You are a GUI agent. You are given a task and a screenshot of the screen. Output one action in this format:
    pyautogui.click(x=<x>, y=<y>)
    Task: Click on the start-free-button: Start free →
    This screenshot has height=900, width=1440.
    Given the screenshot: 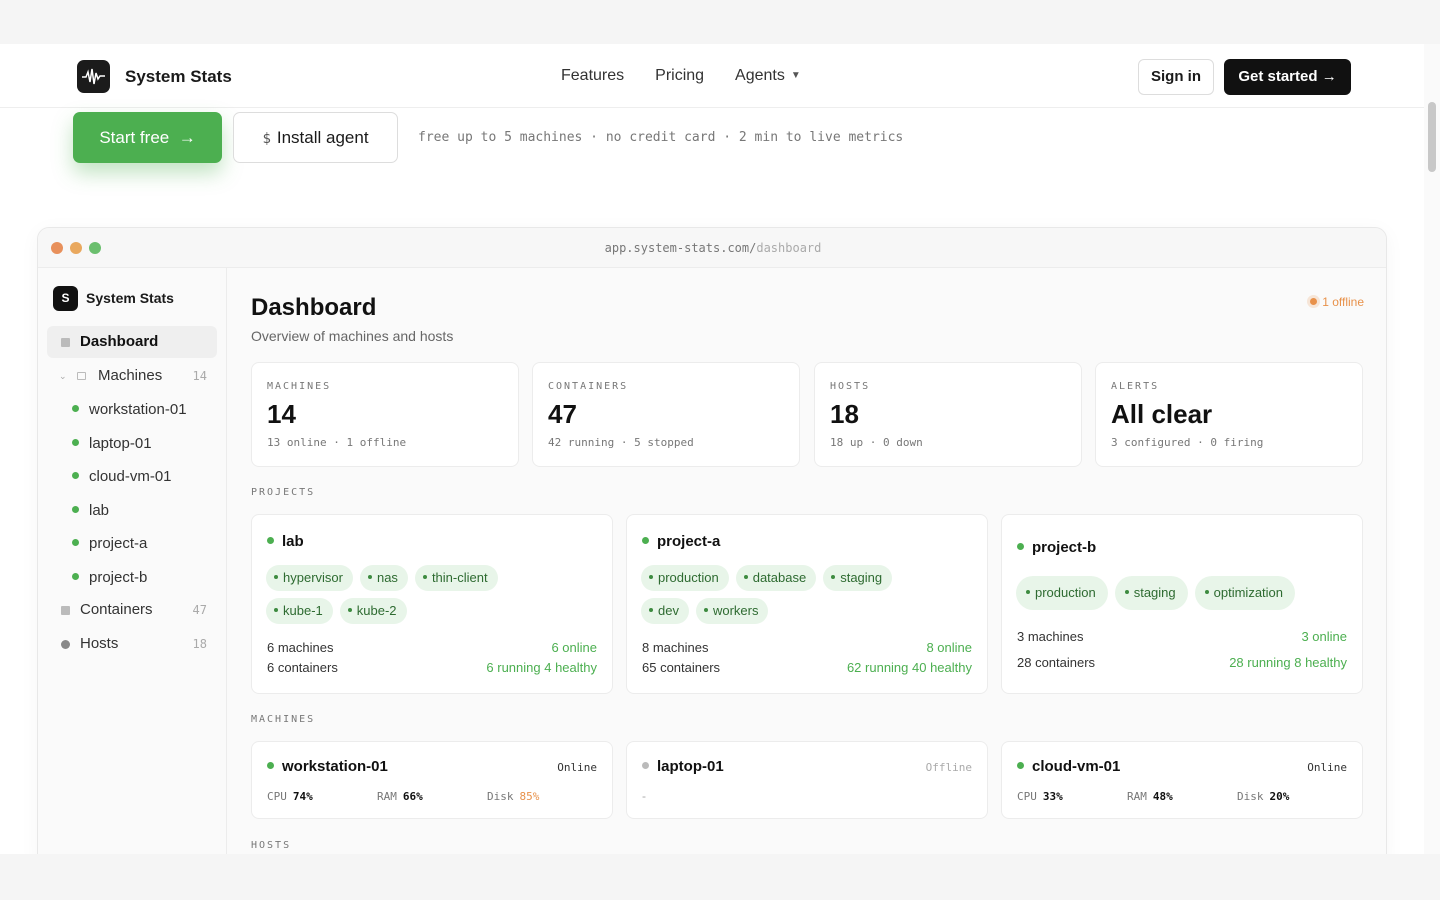 What is the action you would take?
    pyautogui.click(x=147, y=137)
    